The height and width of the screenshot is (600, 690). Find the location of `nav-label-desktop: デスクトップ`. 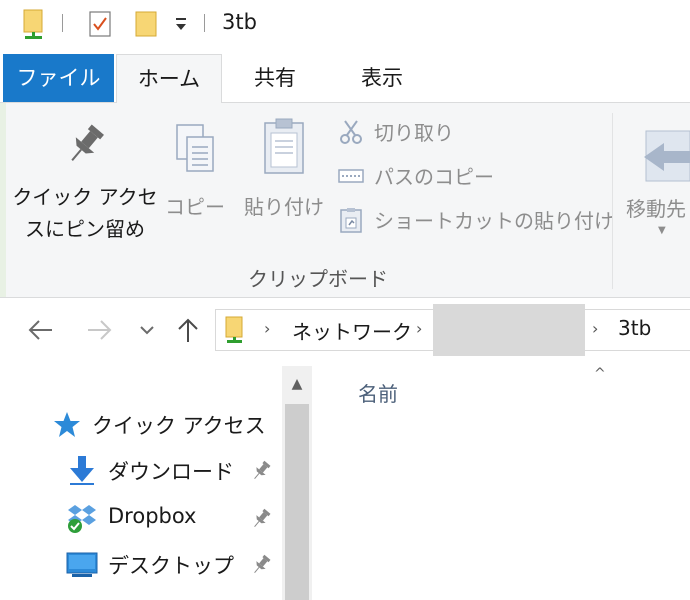

nav-label-desktop: デスクトップ is located at coordinates (171, 566).